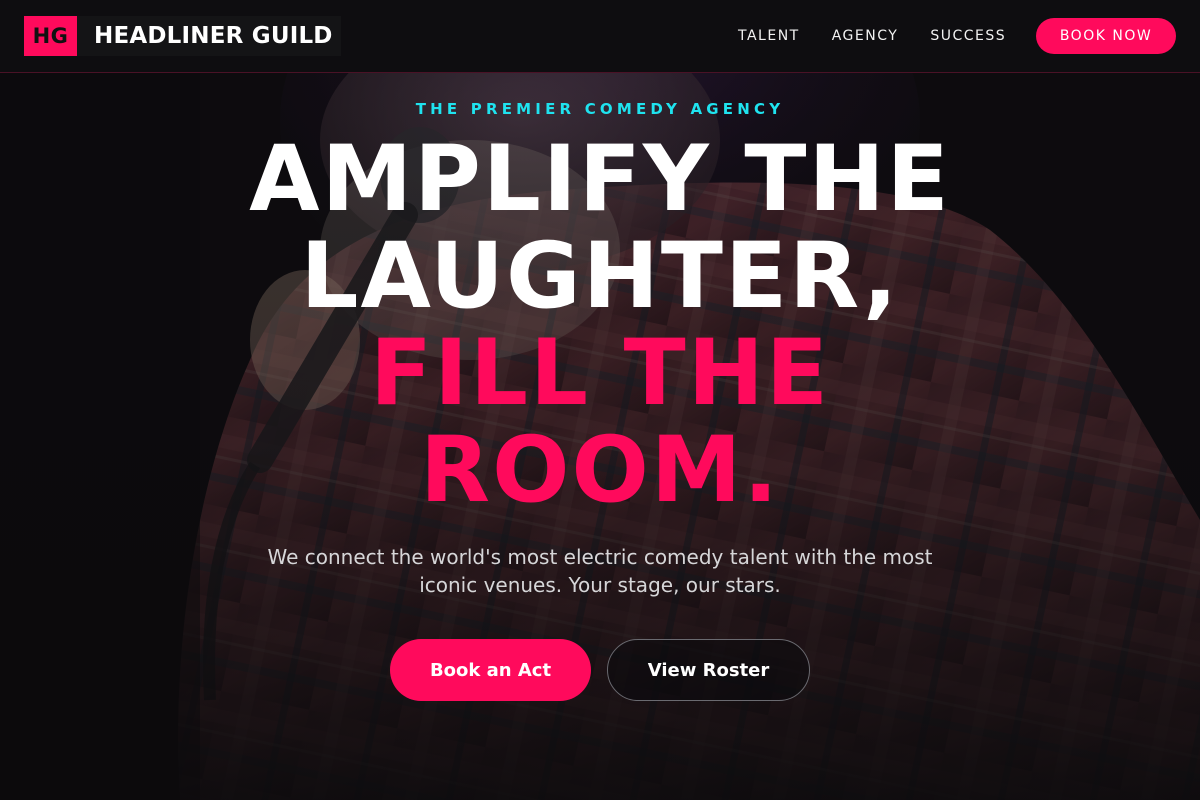  What do you see at coordinates (50, 36) in the screenshot?
I see `brand-logo-mark: HG` at bounding box center [50, 36].